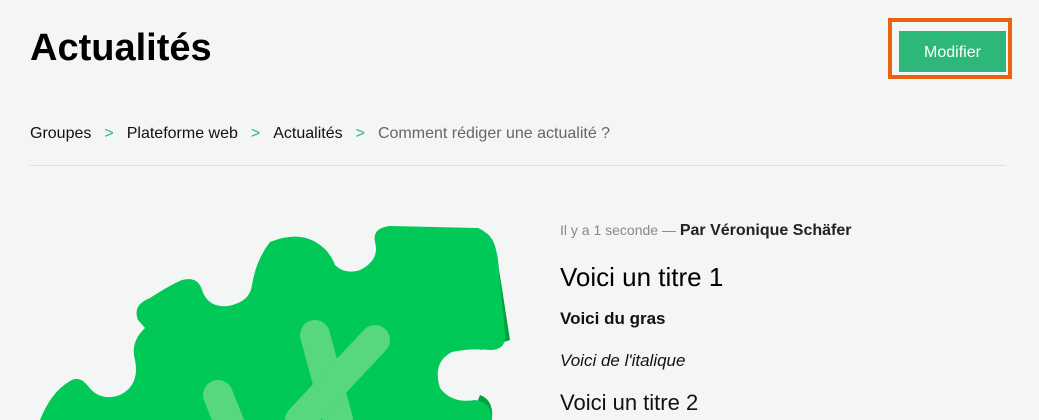 The height and width of the screenshot is (420, 1039). What do you see at coordinates (60, 134) in the screenshot?
I see `breadcrumb-item-groupes: Groupes` at bounding box center [60, 134].